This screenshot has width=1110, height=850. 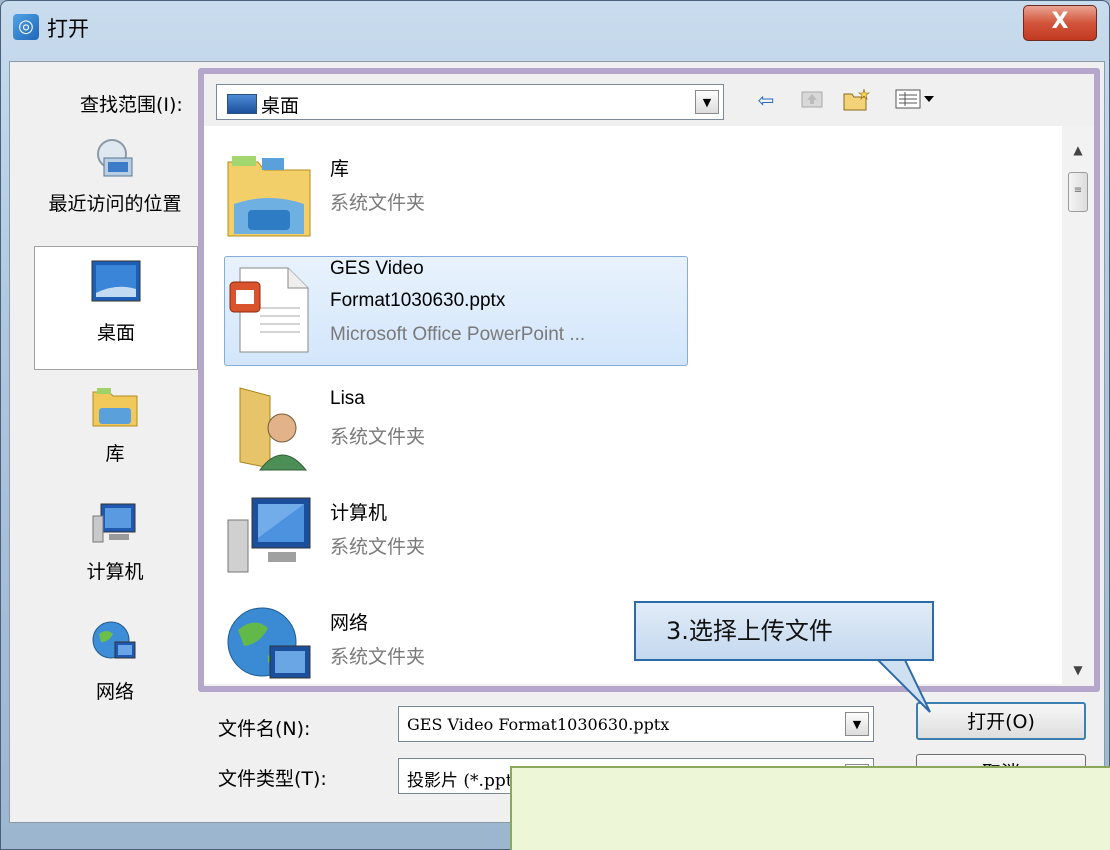 What do you see at coordinates (115, 407) in the screenshot?
I see `libraries-icon` at bounding box center [115, 407].